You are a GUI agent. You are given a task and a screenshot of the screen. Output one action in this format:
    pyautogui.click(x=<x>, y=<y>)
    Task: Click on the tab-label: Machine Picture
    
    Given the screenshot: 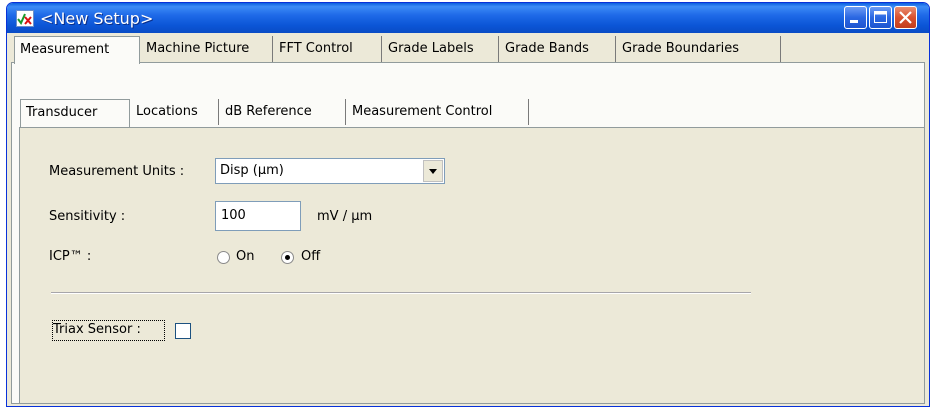 What is the action you would take?
    pyautogui.click(x=198, y=48)
    